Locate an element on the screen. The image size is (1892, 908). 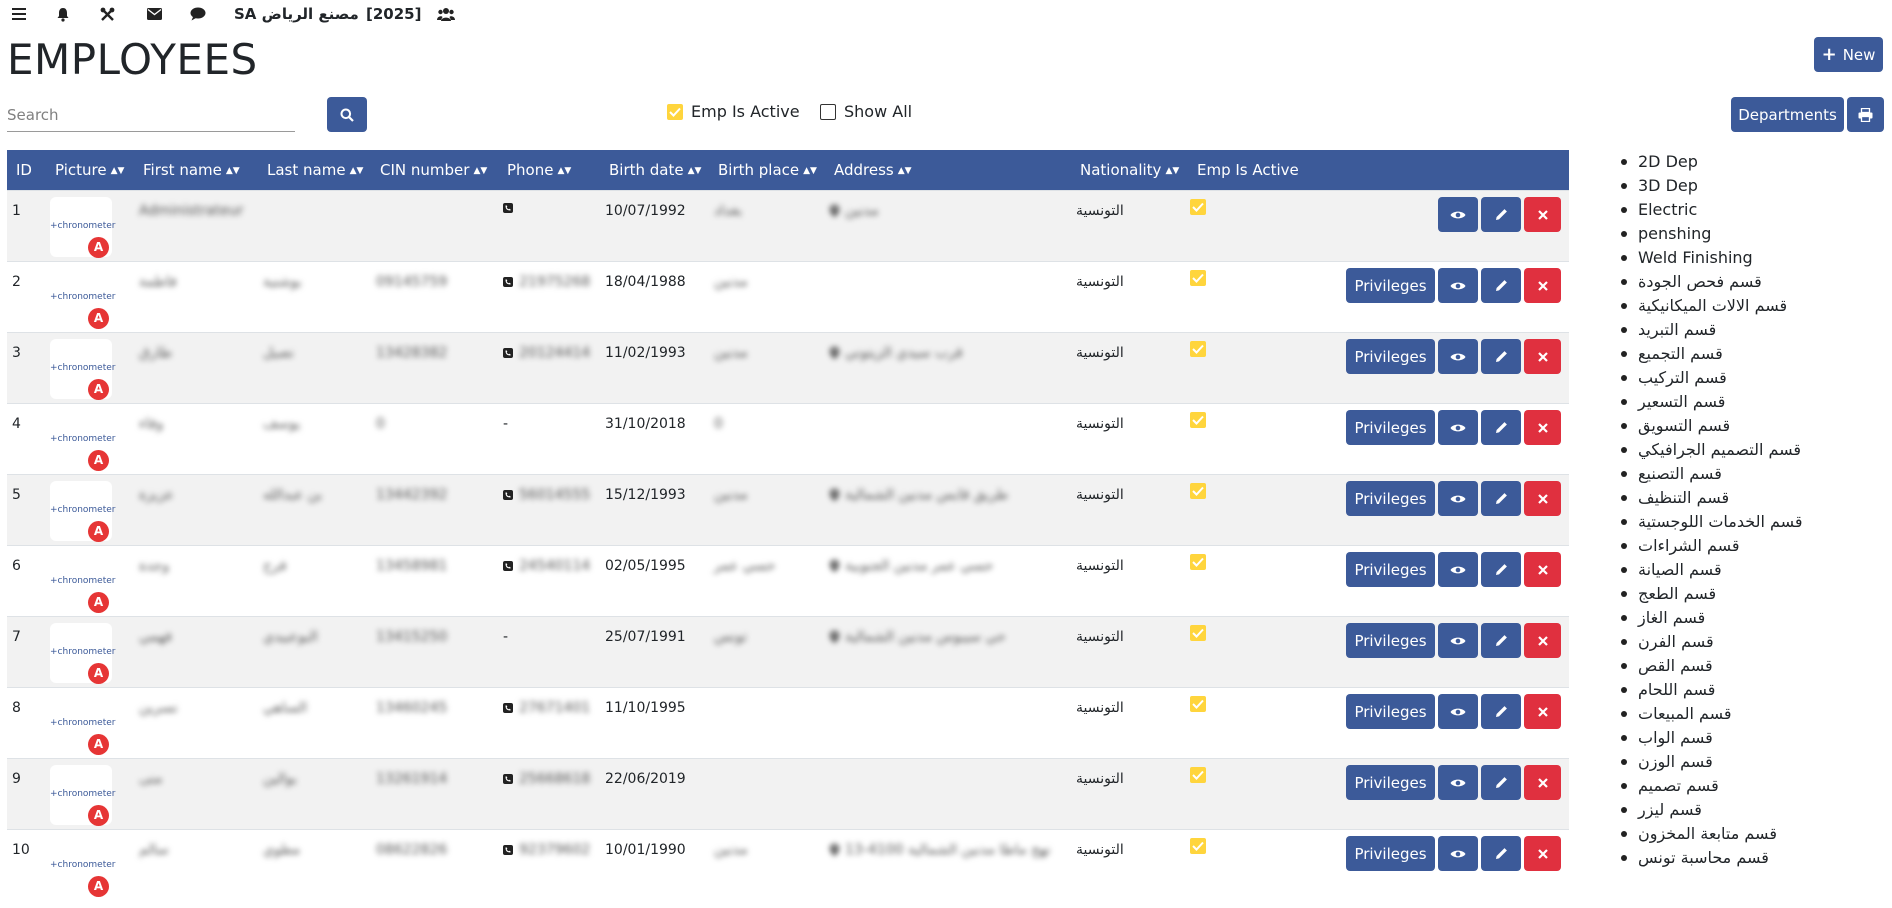
emp-is-active-filter: Emp Is Active is located at coordinates (733, 111).